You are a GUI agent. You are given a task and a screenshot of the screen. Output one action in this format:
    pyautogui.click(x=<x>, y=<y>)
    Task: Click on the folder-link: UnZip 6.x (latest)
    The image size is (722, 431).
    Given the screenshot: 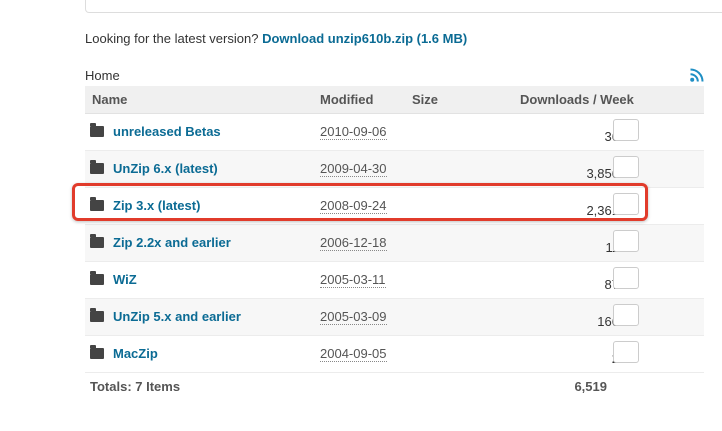 What is the action you would take?
    pyautogui.click(x=165, y=168)
    